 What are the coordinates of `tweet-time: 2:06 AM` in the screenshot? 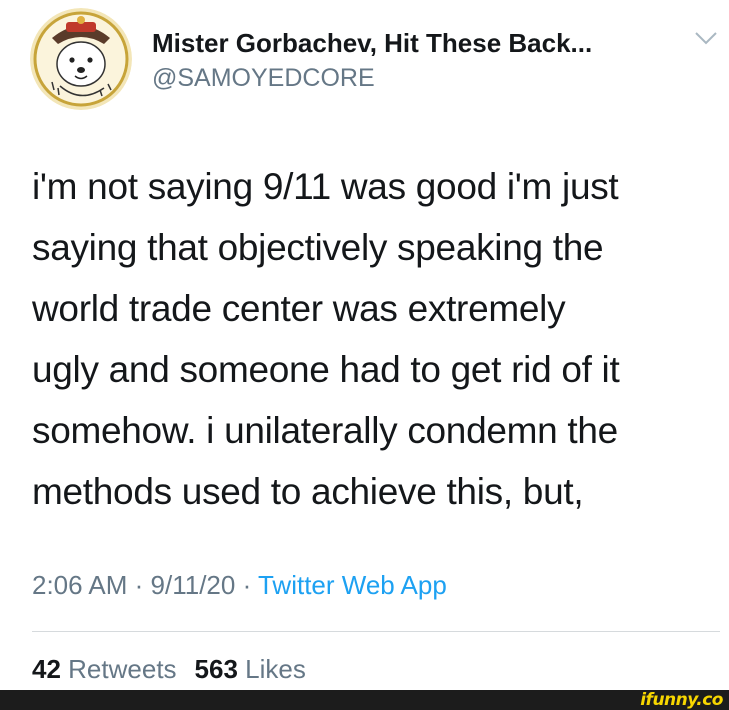 It's located at (79, 585).